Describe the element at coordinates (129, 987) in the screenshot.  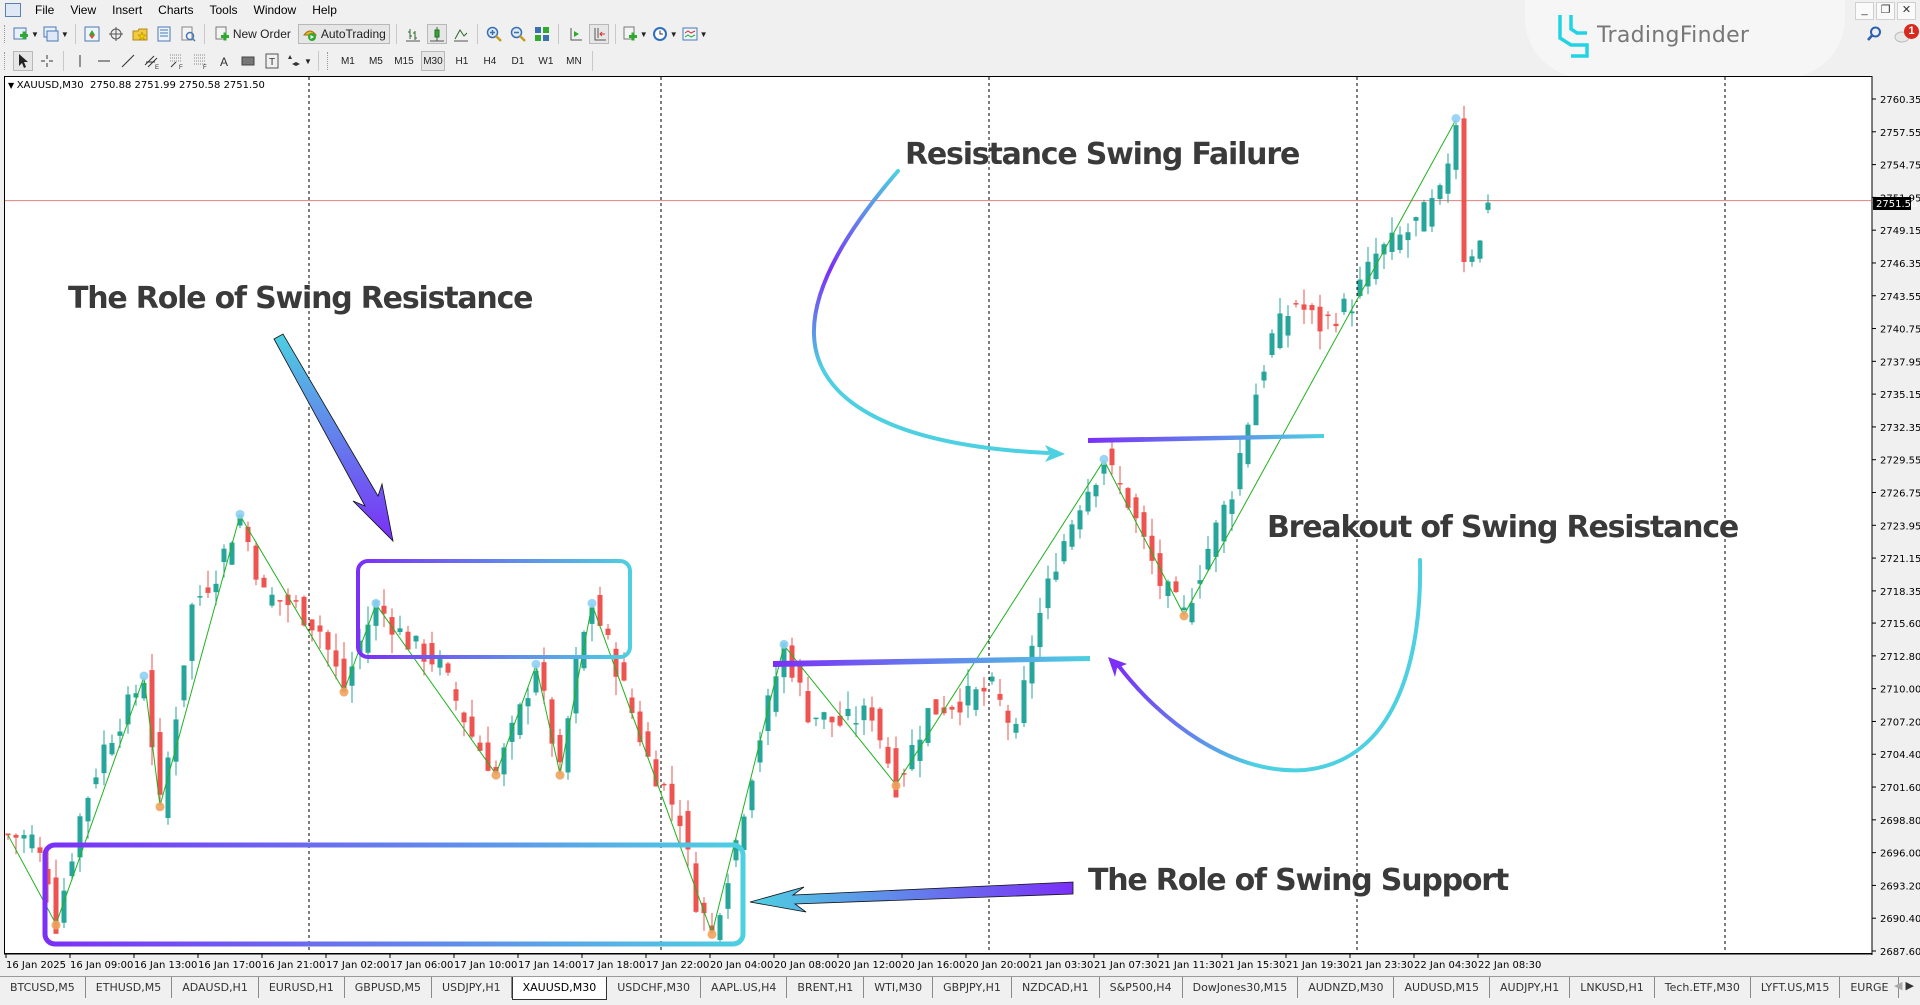
I see `tab-ethusd-m5: ETHUSD,M5` at that location.